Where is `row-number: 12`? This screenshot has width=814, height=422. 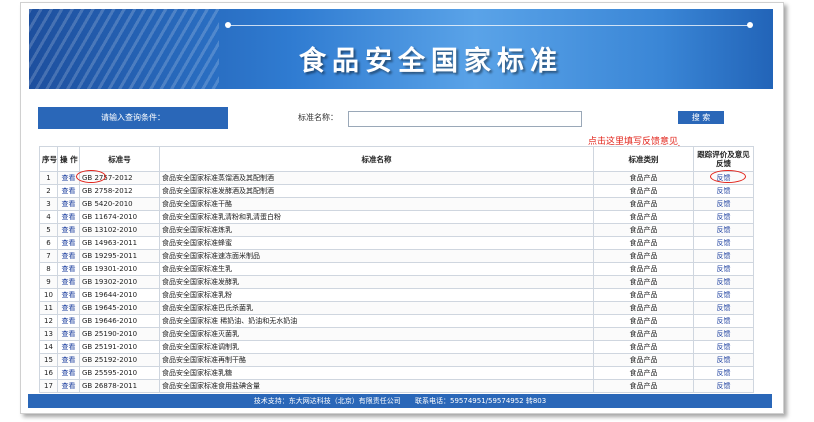
row-number: 12 is located at coordinates (48, 321).